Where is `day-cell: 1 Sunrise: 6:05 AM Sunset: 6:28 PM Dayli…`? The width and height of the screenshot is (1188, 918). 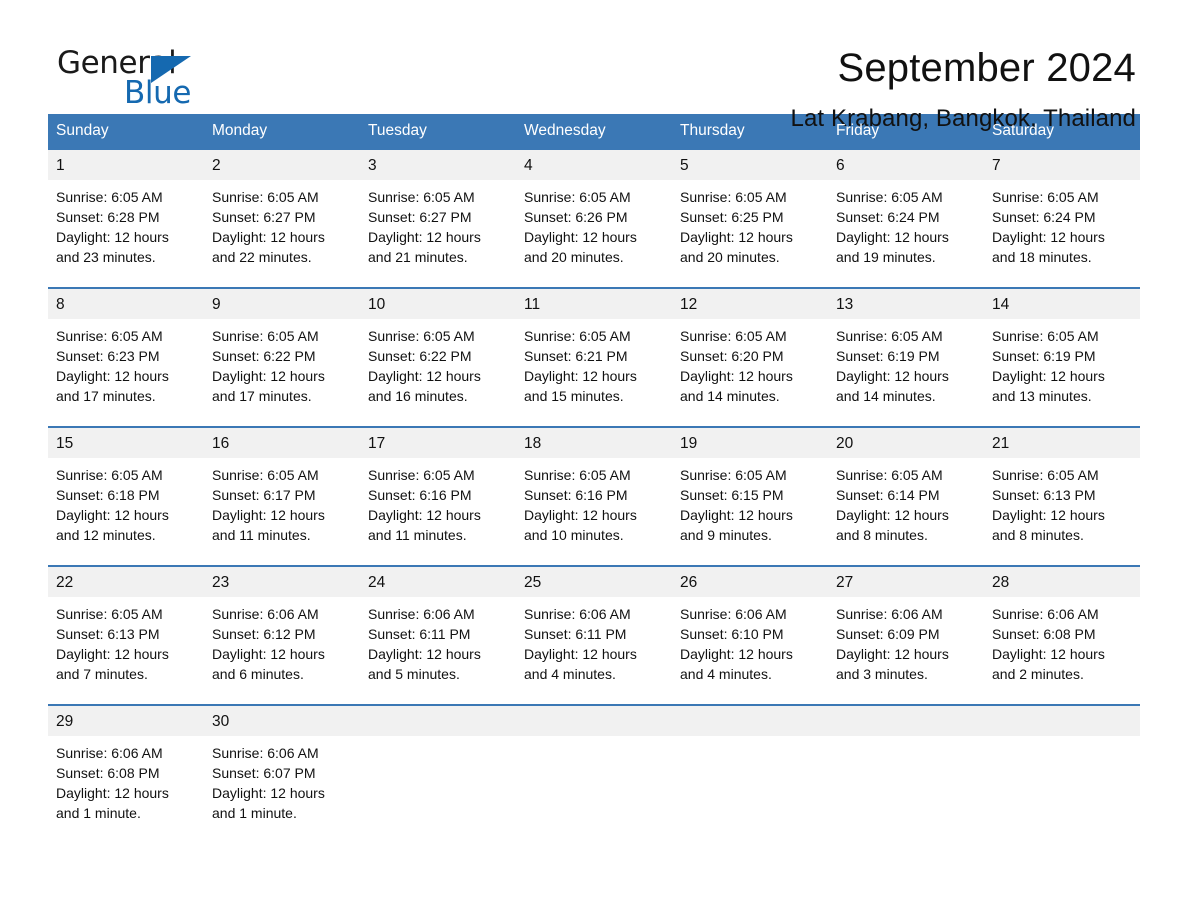 day-cell: 1 Sunrise: 6:05 AM Sunset: 6:28 PM Dayli… is located at coordinates (126, 218).